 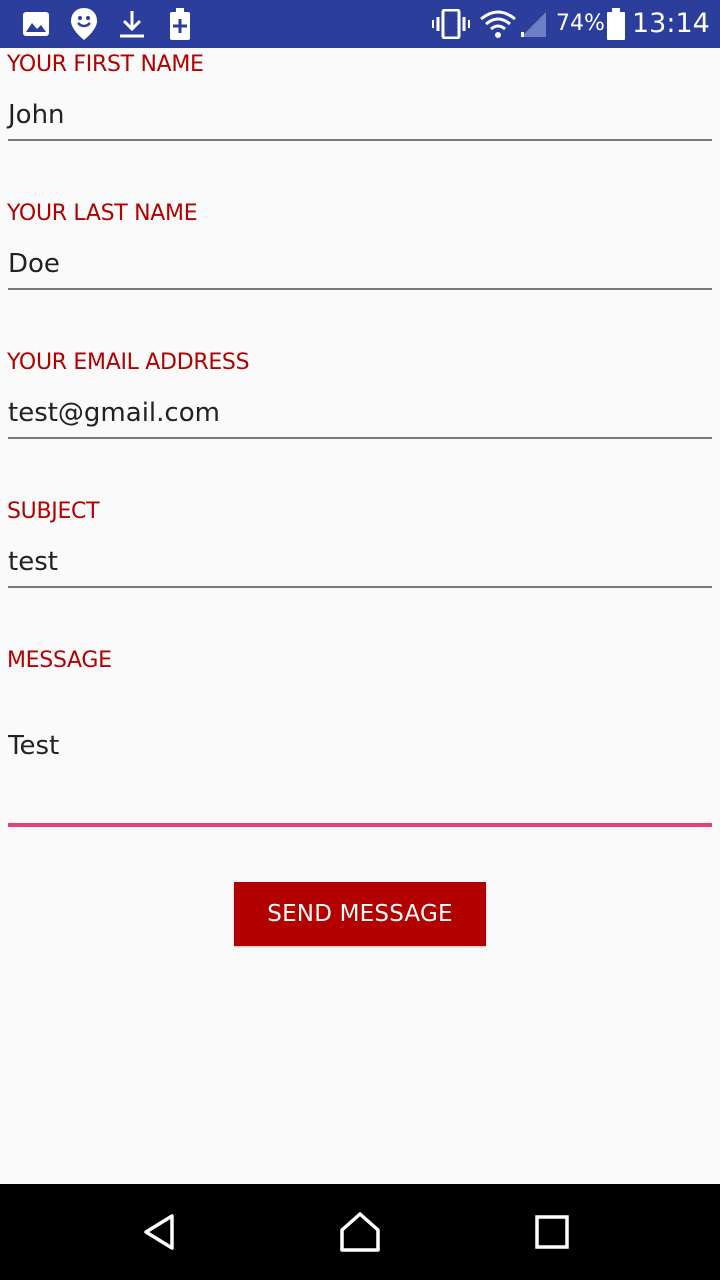 What do you see at coordinates (128, 362) in the screenshot?
I see `email-label: YOUR EMAIL ADDRESS` at bounding box center [128, 362].